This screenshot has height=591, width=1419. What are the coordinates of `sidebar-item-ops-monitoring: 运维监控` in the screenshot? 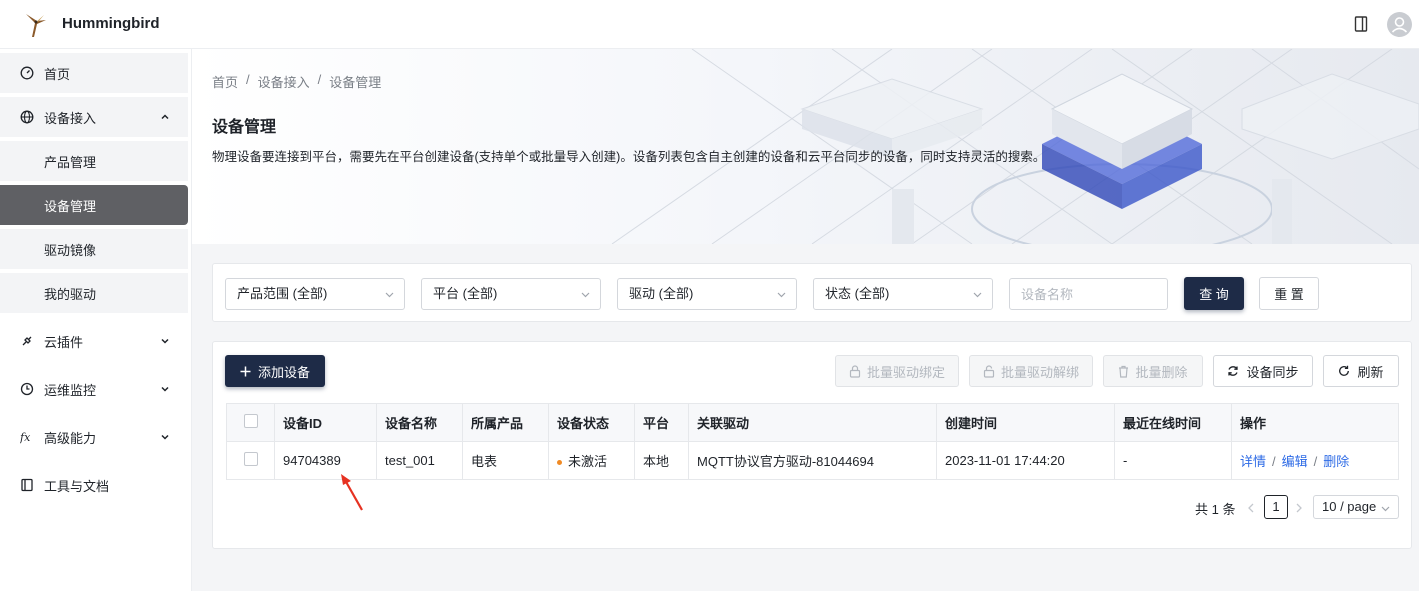 It's located at (94, 389).